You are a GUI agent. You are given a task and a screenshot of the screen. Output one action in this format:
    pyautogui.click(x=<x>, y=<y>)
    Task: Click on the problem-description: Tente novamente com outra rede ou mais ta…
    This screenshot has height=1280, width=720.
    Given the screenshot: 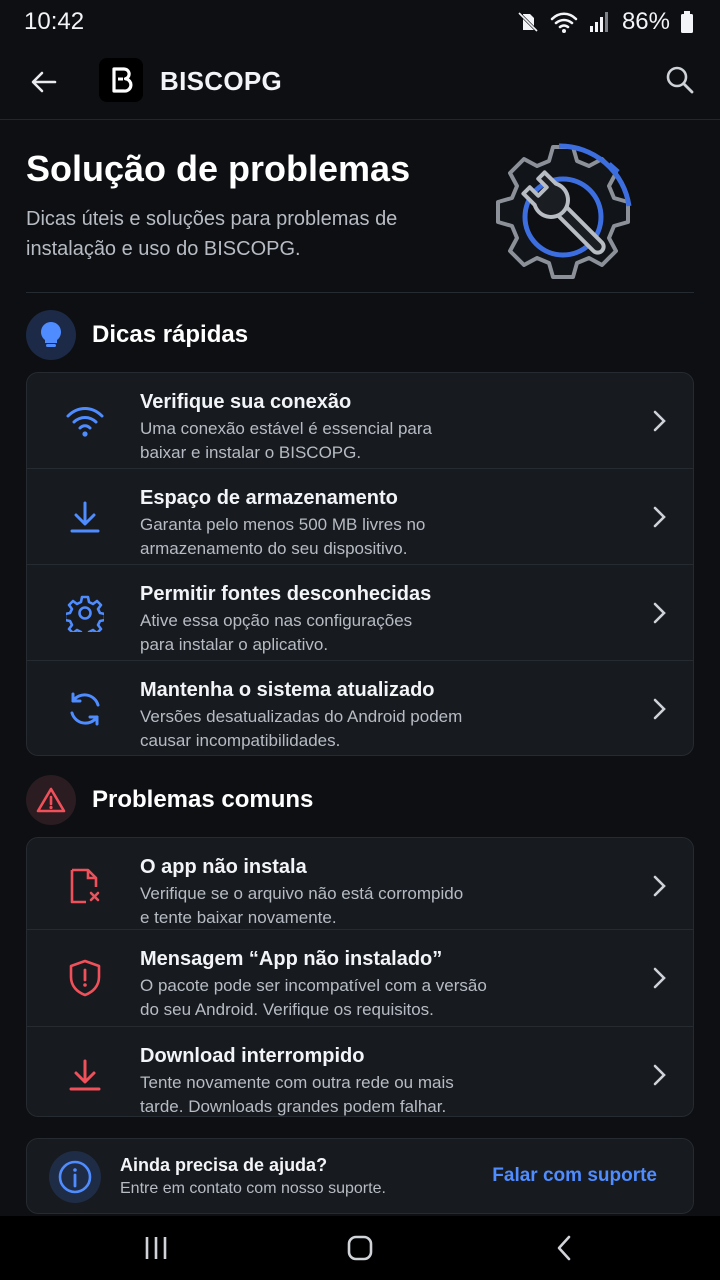 What is the action you would take?
    pyautogui.click(x=297, y=1094)
    